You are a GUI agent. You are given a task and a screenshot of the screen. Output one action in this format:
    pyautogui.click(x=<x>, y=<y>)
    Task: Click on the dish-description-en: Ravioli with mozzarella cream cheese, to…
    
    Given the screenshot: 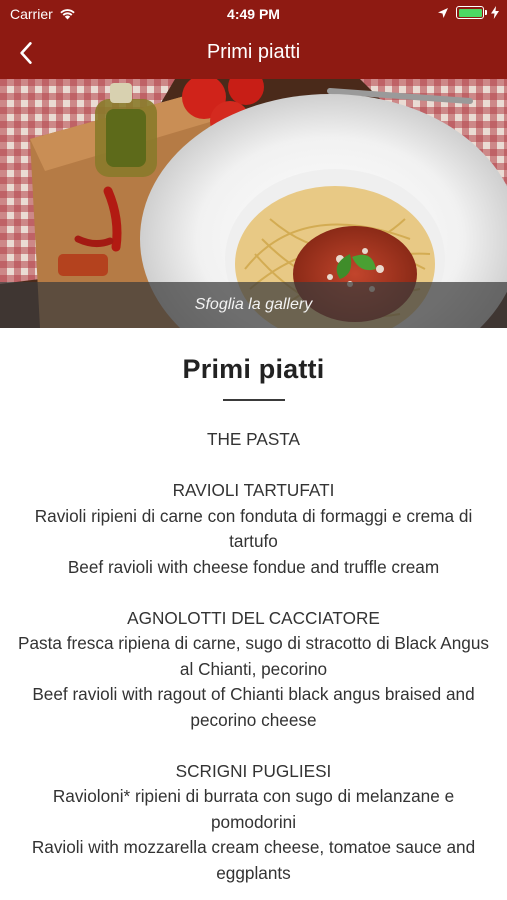 What is the action you would take?
    pyautogui.click(x=253, y=860)
    